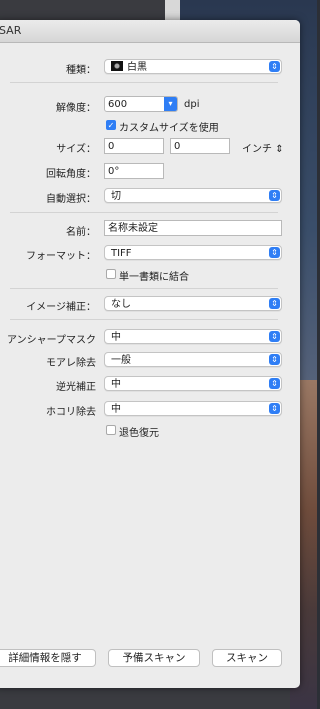 The width and height of the screenshot is (320, 709). Describe the element at coordinates (71, 363) in the screenshot. I see `moire-label: モアレ除去` at that location.